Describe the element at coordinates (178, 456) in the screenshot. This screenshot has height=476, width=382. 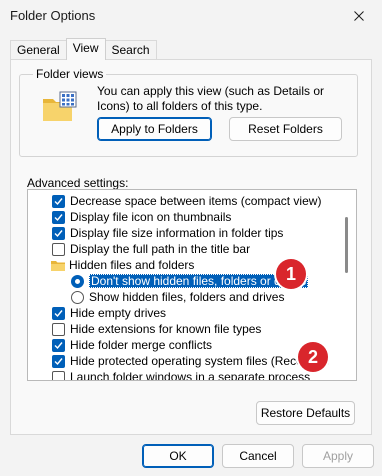
I see `ok-button: OK` at that location.